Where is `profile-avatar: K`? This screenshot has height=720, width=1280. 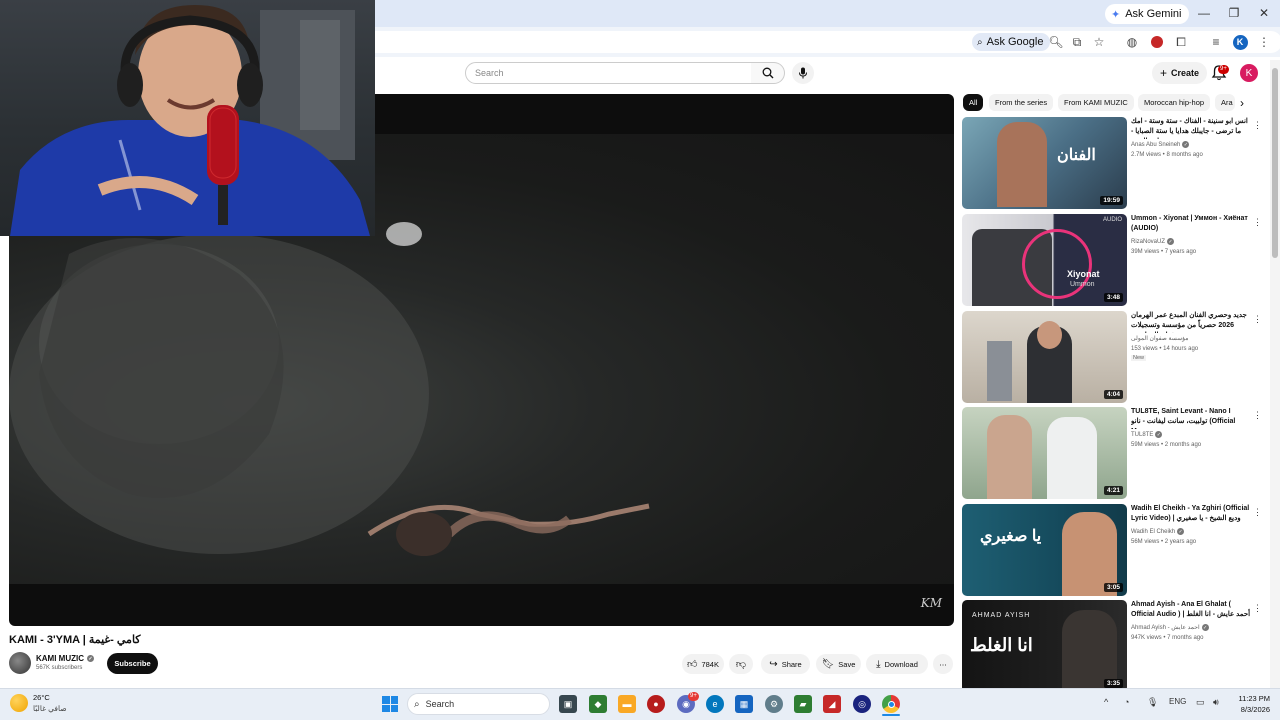
profile-avatar: K is located at coordinates (1240, 42).